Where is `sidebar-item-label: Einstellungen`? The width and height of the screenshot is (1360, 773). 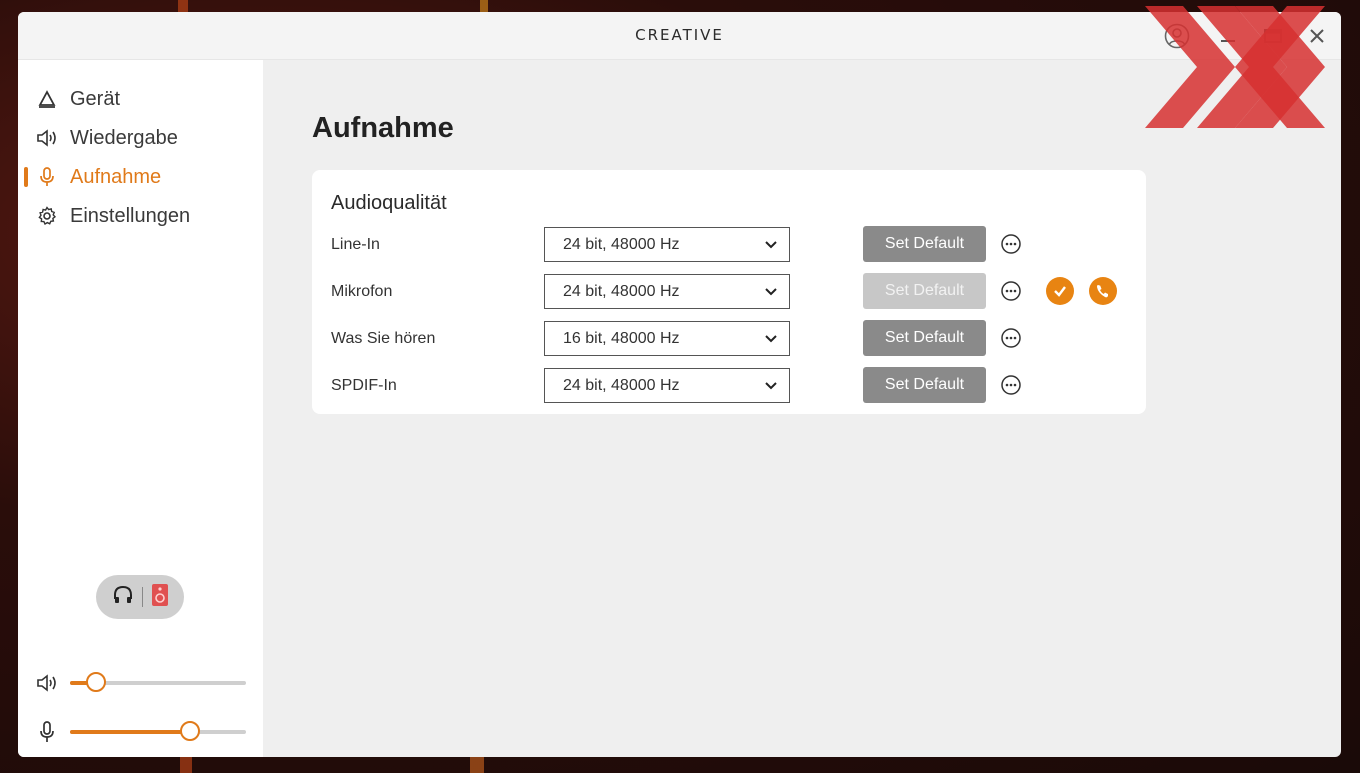
sidebar-item-label: Einstellungen is located at coordinates (130, 215).